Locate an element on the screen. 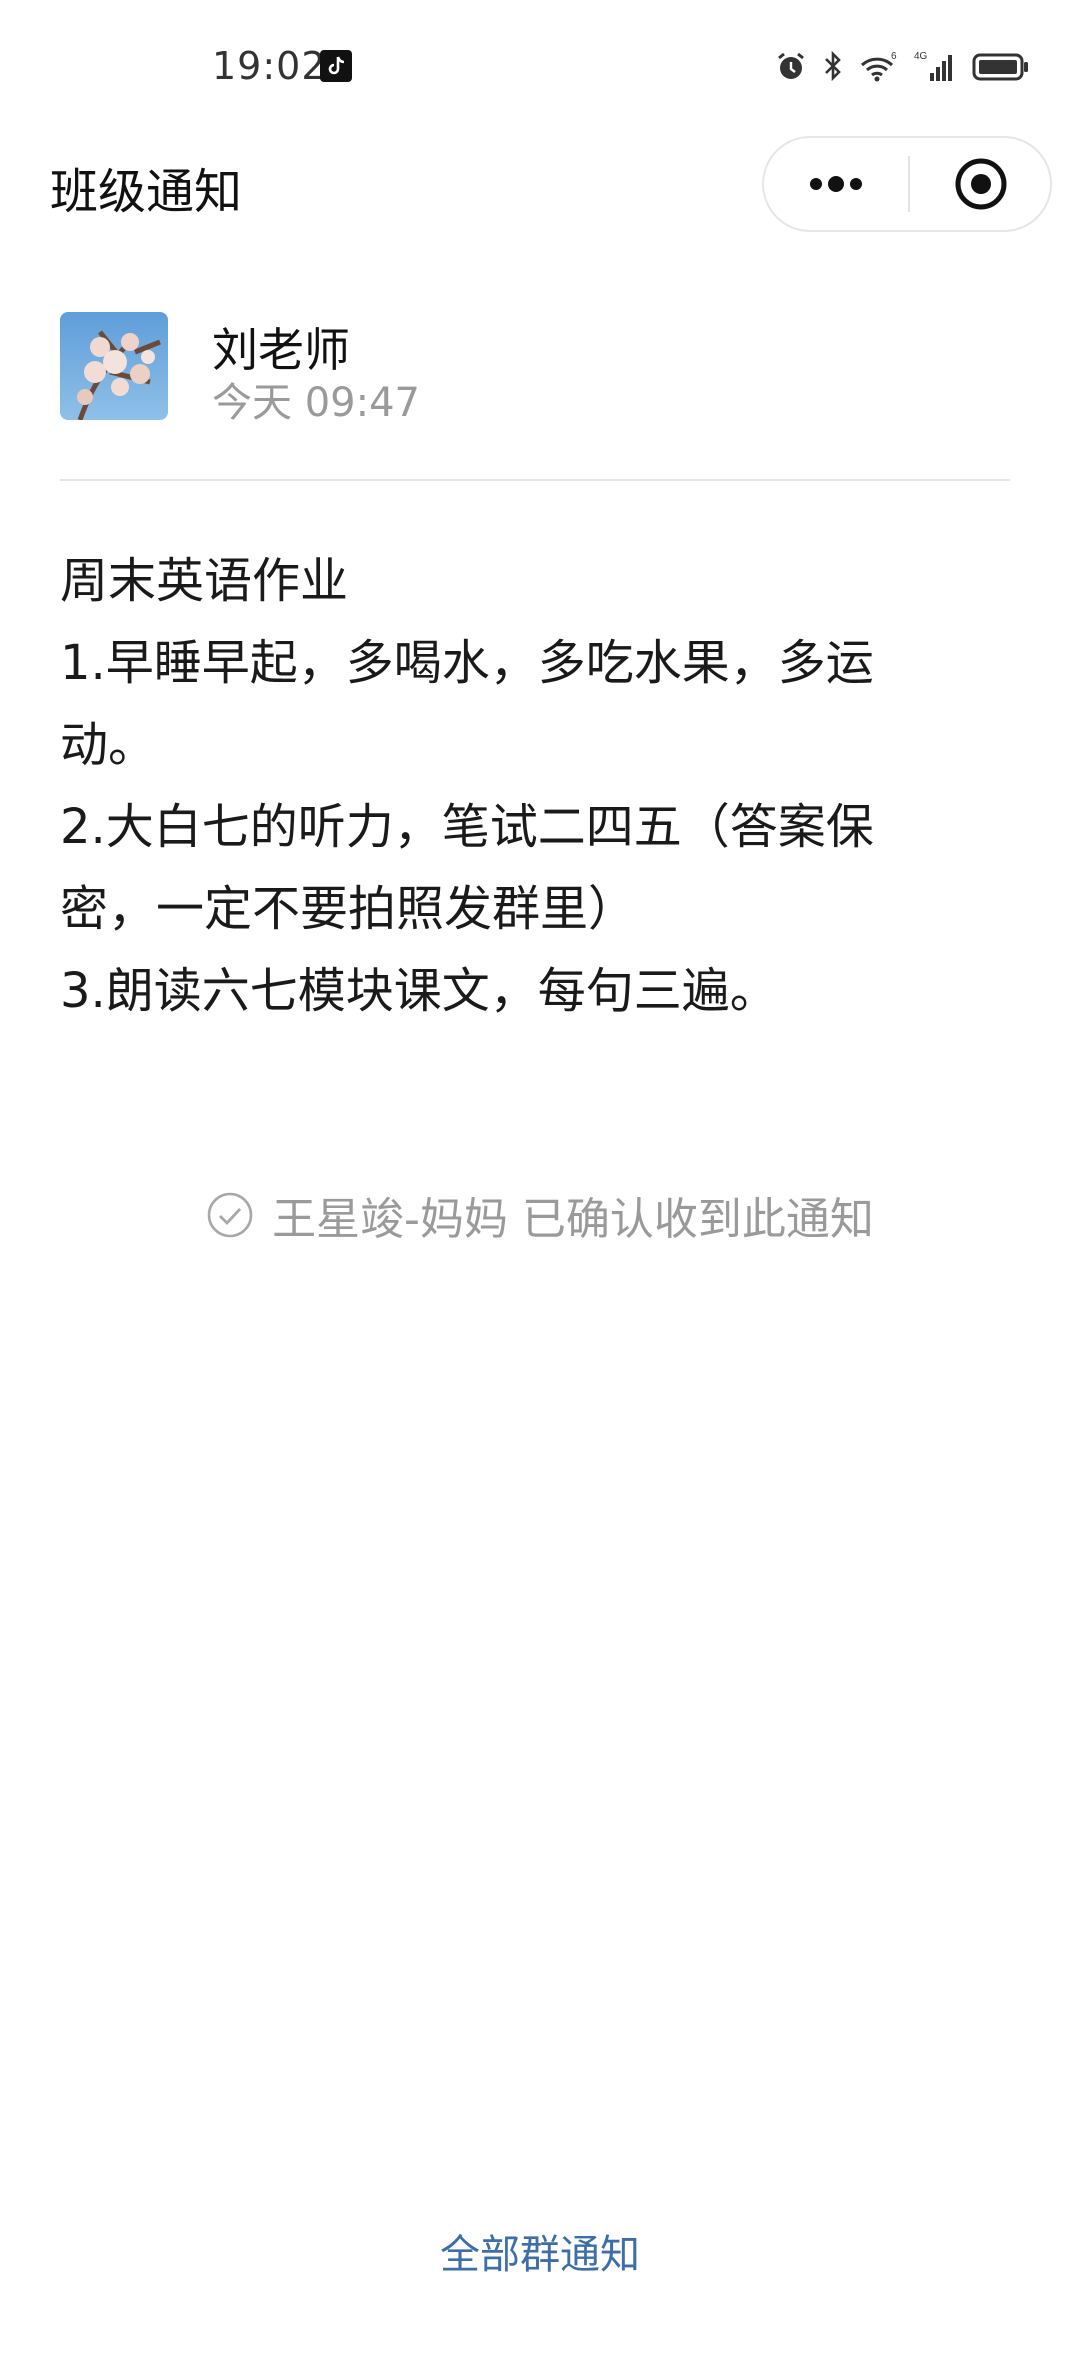 The width and height of the screenshot is (1080, 2376). battery-icon is located at coordinates (1001, 66).